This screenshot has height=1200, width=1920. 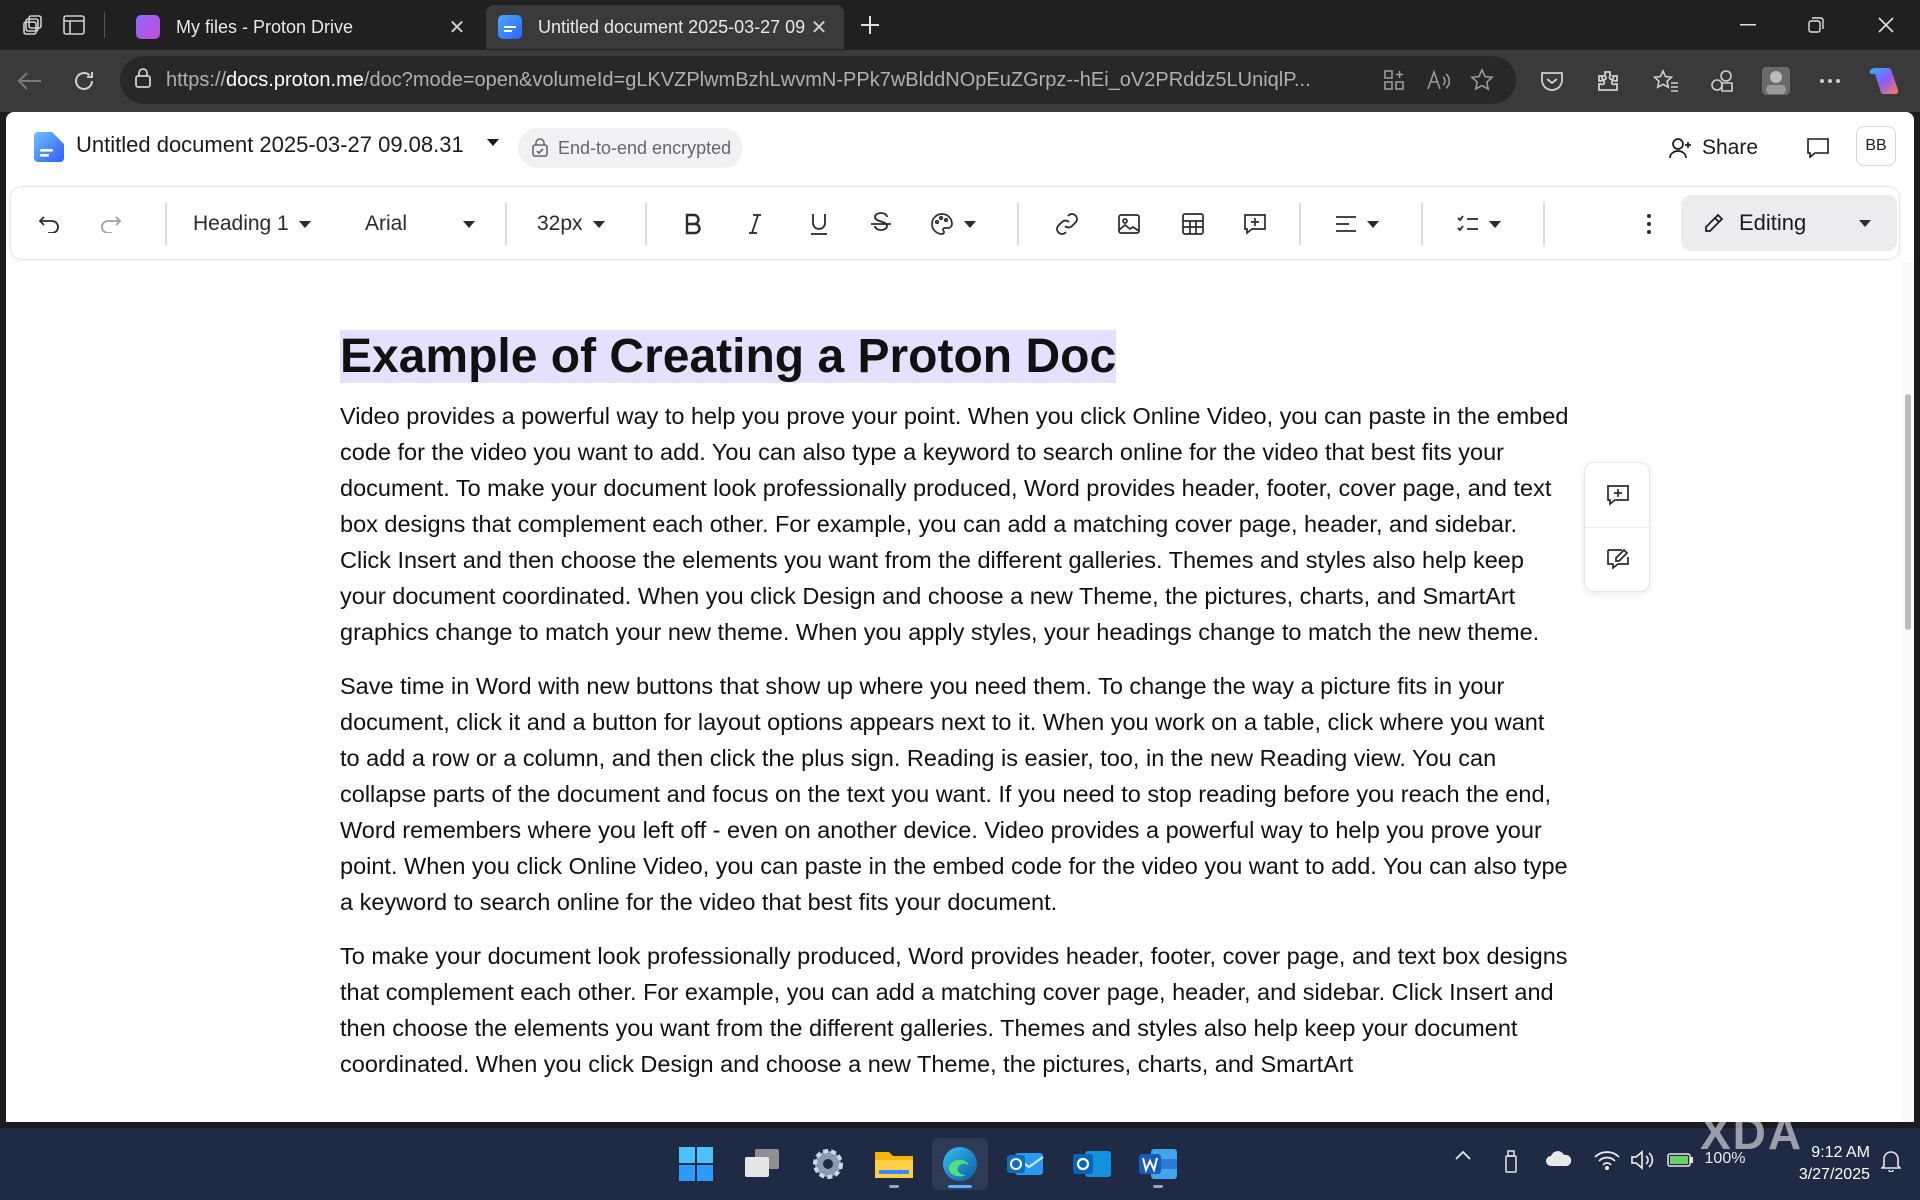 What do you see at coordinates (111, 224) in the screenshot?
I see `redo-icon` at bounding box center [111, 224].